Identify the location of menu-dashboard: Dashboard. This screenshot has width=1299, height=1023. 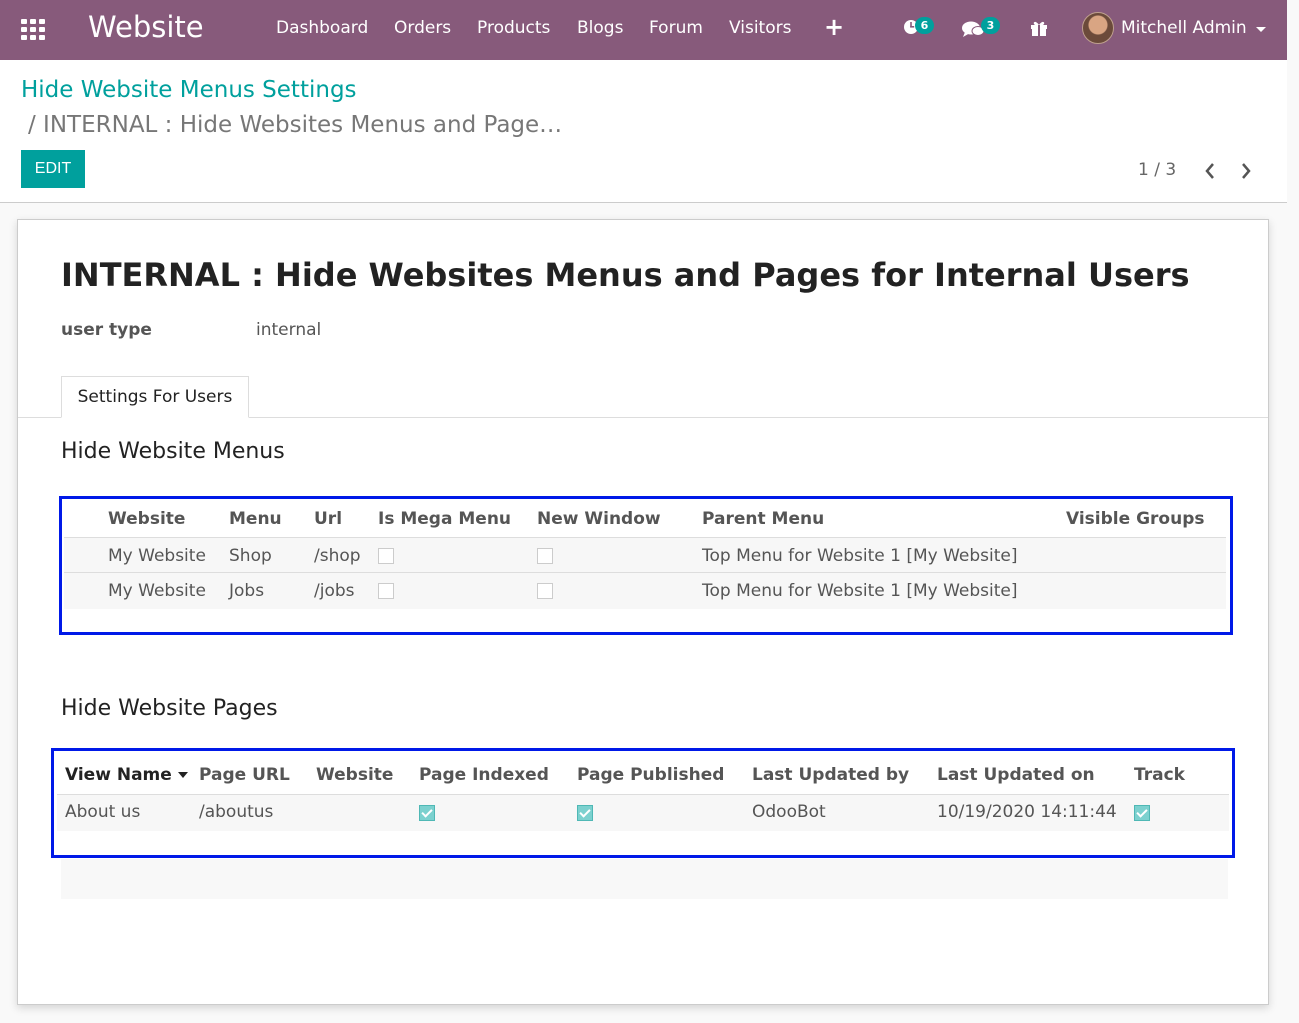
(322, 28).